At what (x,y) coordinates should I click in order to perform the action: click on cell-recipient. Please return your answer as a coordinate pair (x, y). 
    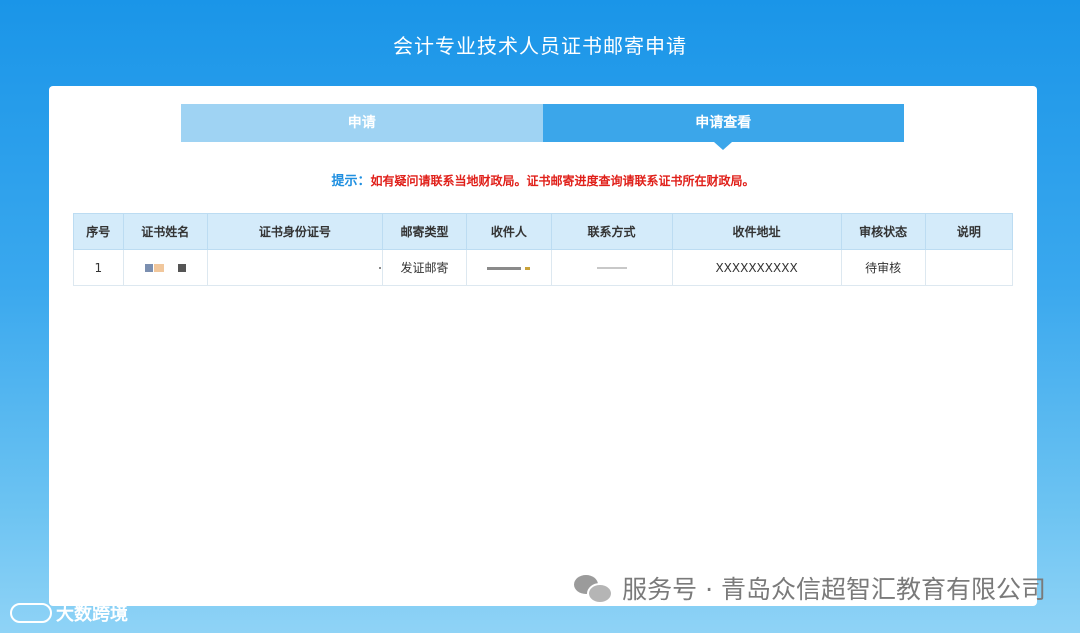
    Looking at the image, I should click on (509, 267).